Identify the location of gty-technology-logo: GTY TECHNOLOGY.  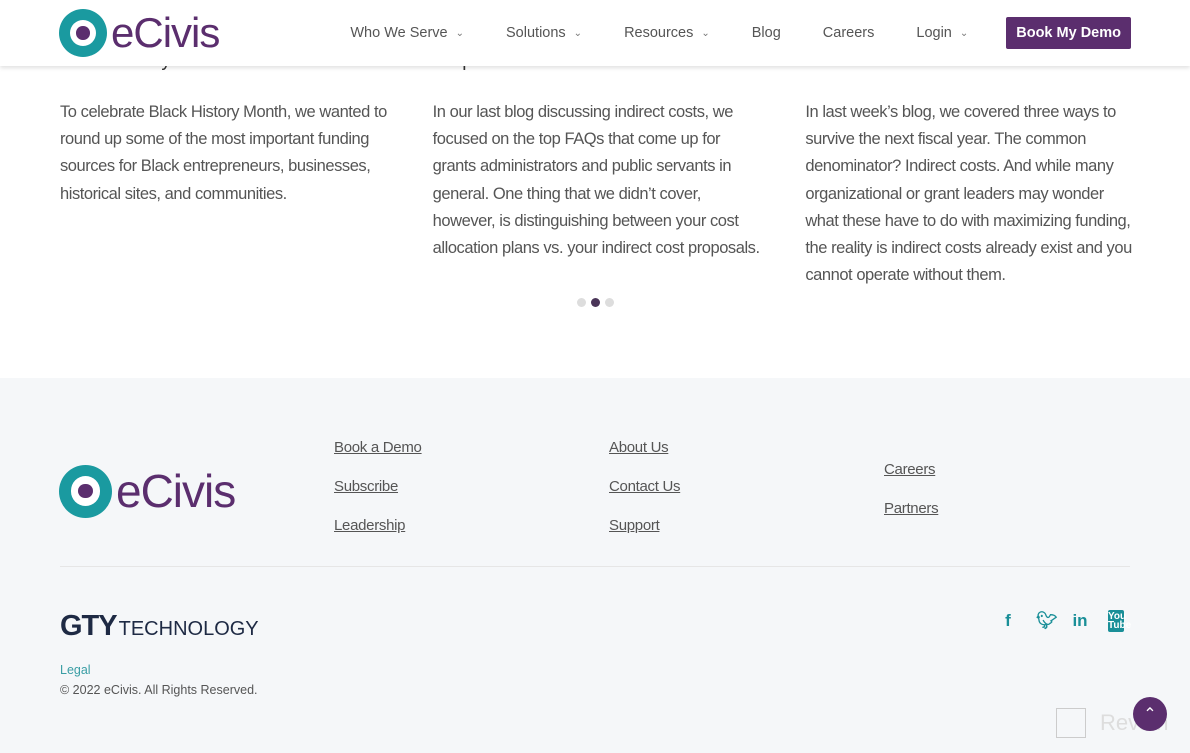
(159, 626).